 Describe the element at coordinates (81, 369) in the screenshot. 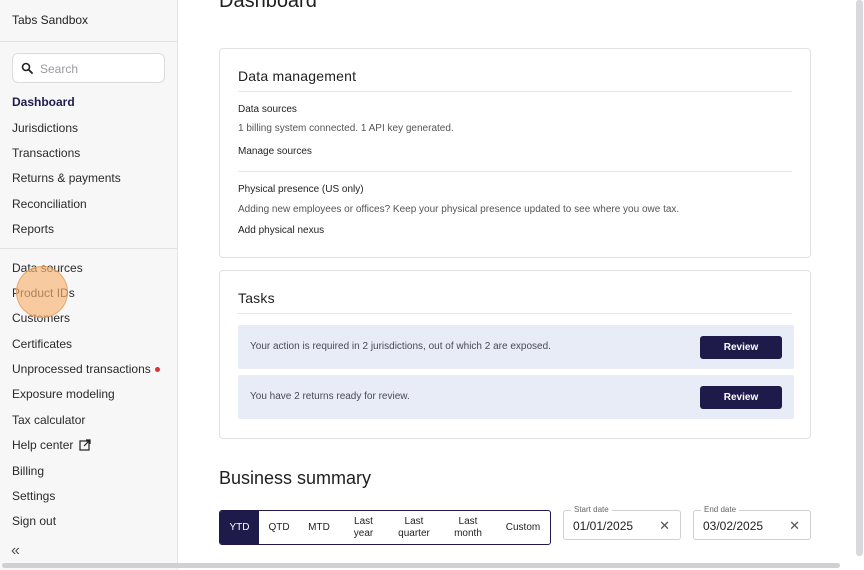

I see `sidebar-item-label: Unprocessed transactions` at that location.